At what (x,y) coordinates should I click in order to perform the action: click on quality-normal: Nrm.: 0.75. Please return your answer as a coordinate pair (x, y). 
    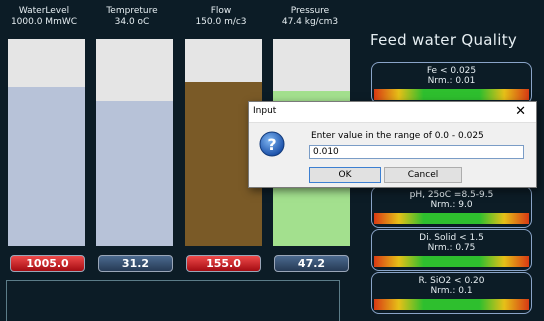
    Looking at the image, I should click on (451, 248).